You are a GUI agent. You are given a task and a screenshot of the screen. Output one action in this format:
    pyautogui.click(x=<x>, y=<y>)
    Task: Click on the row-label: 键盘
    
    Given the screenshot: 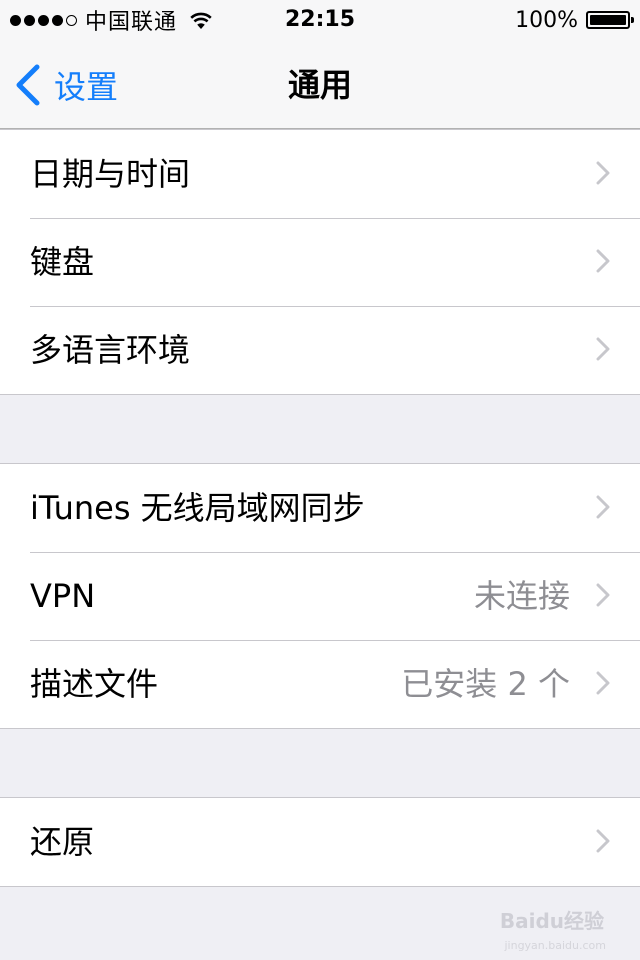 What is the action you would take?
    pyautogui.click(x=62, y=262)
    